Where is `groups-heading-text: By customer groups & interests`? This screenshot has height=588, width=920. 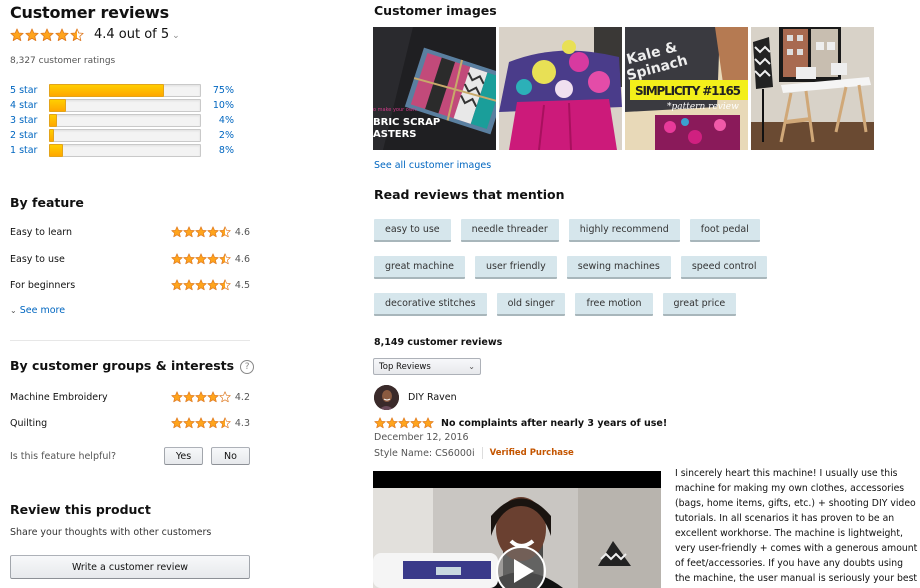
groups-heading-text: By customer groups & interests is located at coordinates (122, 365).